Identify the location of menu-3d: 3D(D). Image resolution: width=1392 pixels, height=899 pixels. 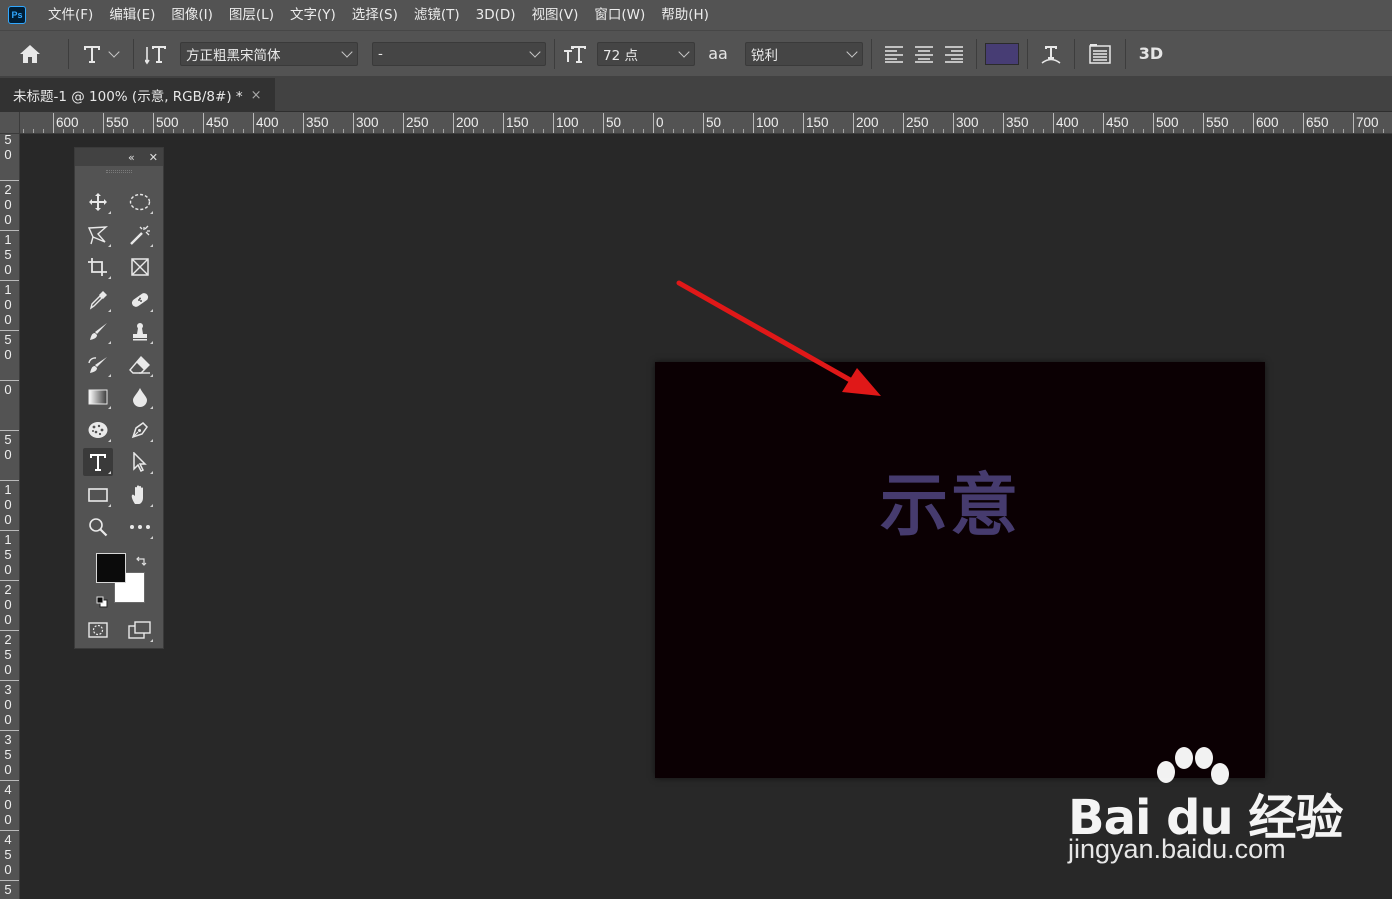
(496, 15).